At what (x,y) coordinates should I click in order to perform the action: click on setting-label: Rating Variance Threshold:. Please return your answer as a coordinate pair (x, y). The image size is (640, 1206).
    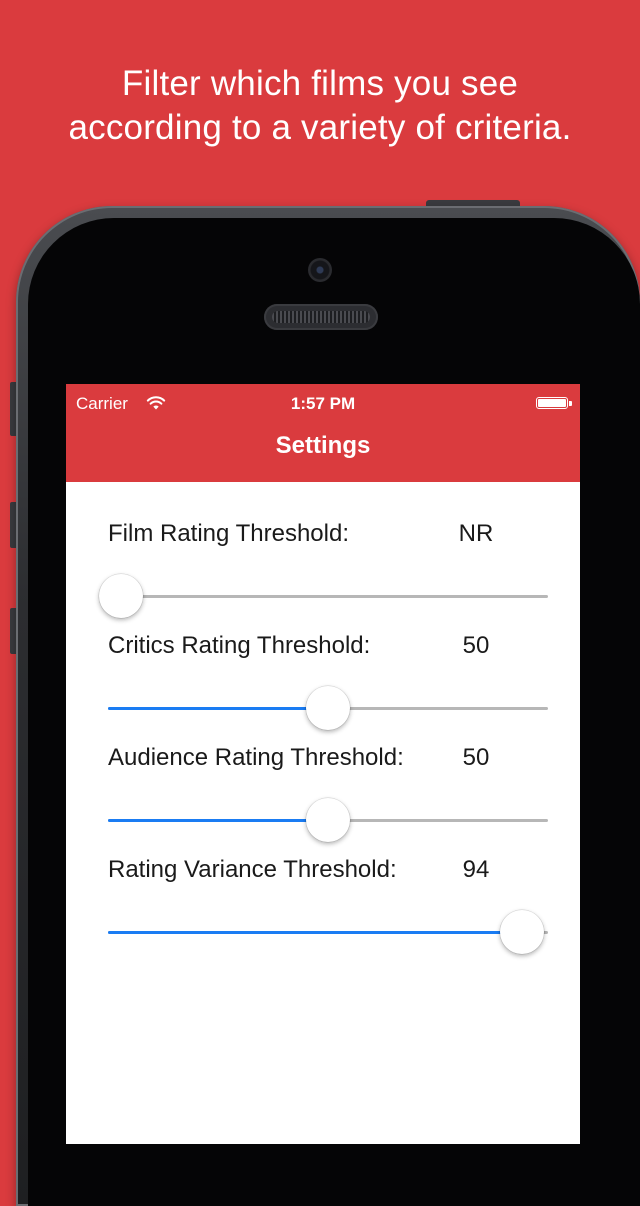
    Looking at the image, I should click on (252, 869).